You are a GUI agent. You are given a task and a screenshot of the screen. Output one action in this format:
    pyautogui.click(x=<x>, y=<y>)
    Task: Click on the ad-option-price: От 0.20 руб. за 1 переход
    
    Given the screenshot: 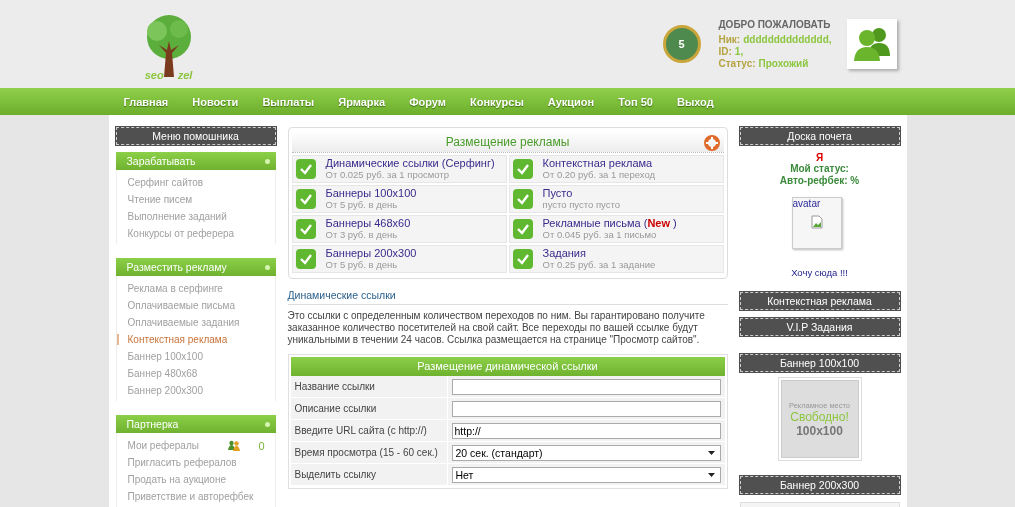 What is the action you would take?
    pyautogui.click(x=598, y=175)
    